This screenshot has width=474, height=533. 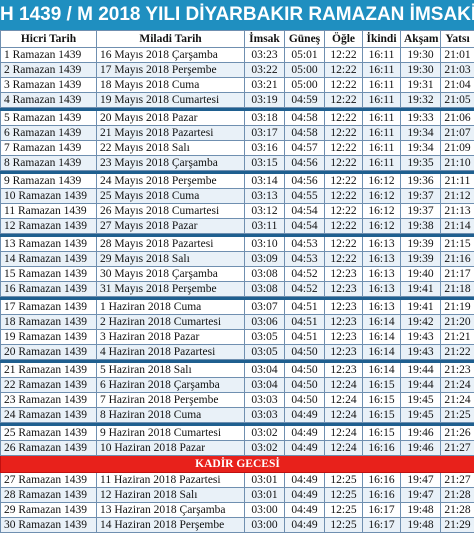 I want to click on table-cell: 03:23, so click(x=265, y=55).